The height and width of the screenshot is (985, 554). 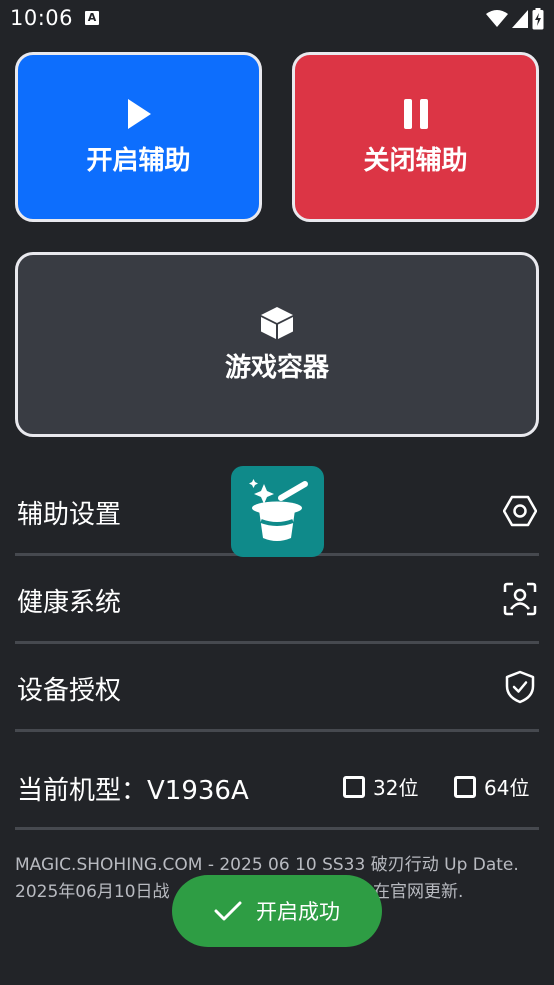 I want to click on checkbox-64bit: 64位, so click(x=491, y=786).